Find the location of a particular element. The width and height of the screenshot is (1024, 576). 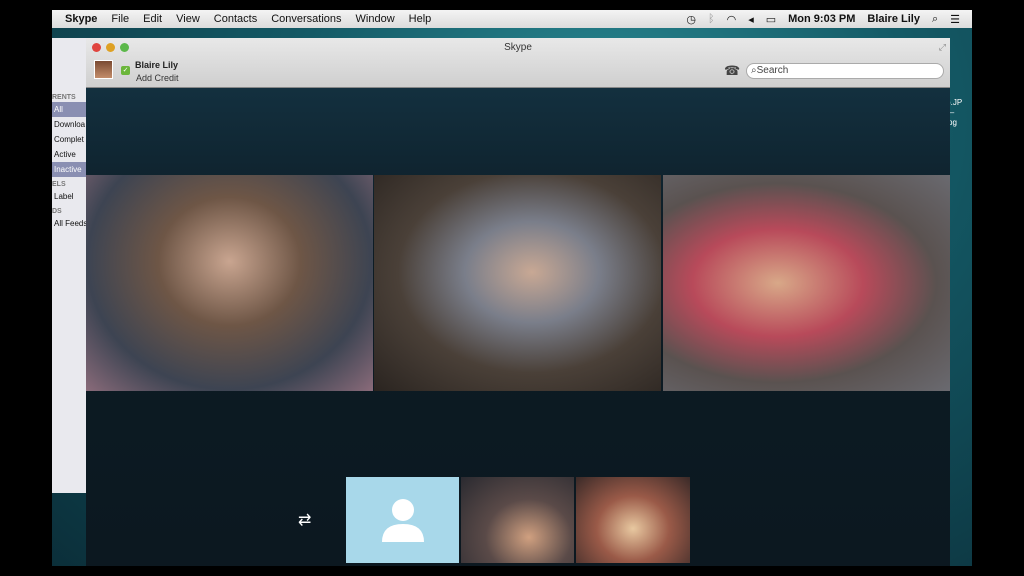

battery-icon: ▭ is located at coordinates (771, 19).